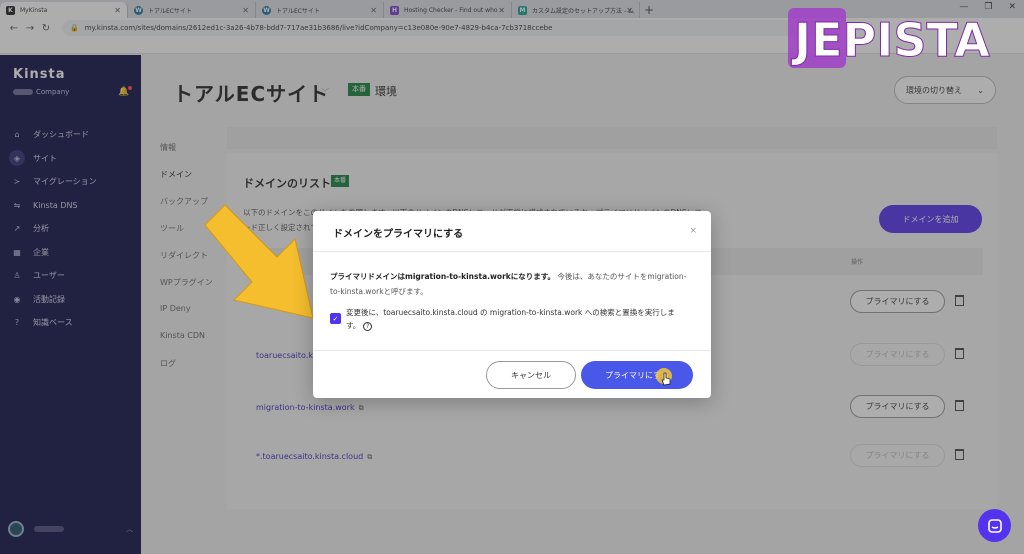 The height and width of the screenshot is (554, 1024). Describe the element at coordinates (442, 276) in the screenshot. I see `dialog-message-bold: プライマリドメインはmigration-to-kinsta.workになります。` at that location.